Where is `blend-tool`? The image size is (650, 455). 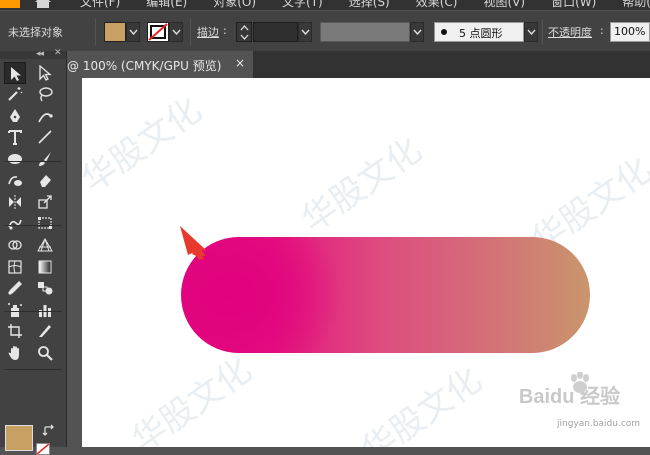
blend-tool is located at coordinates (45, 288).